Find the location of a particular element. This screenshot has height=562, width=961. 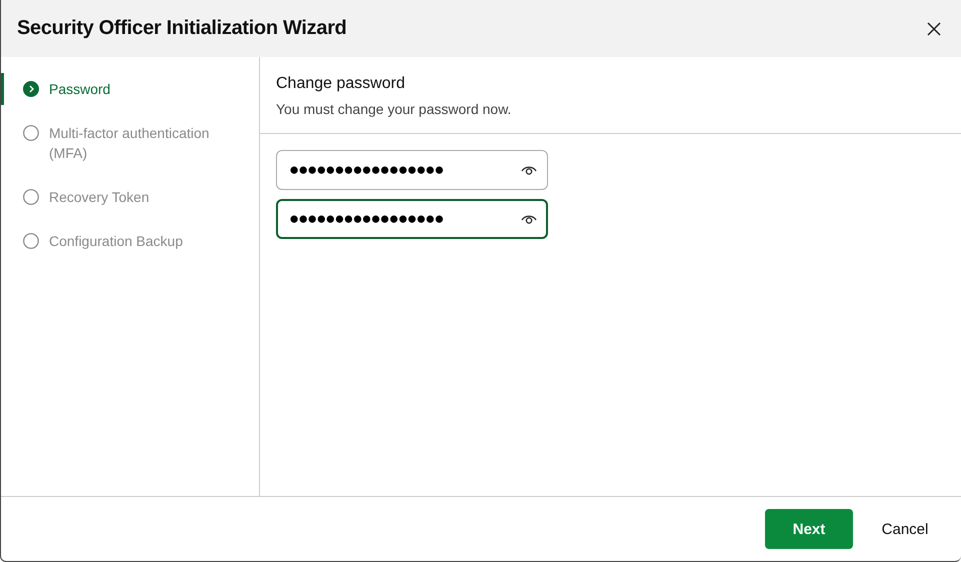

wizard-step: Recovery Token is located at coordinates (130, 197).